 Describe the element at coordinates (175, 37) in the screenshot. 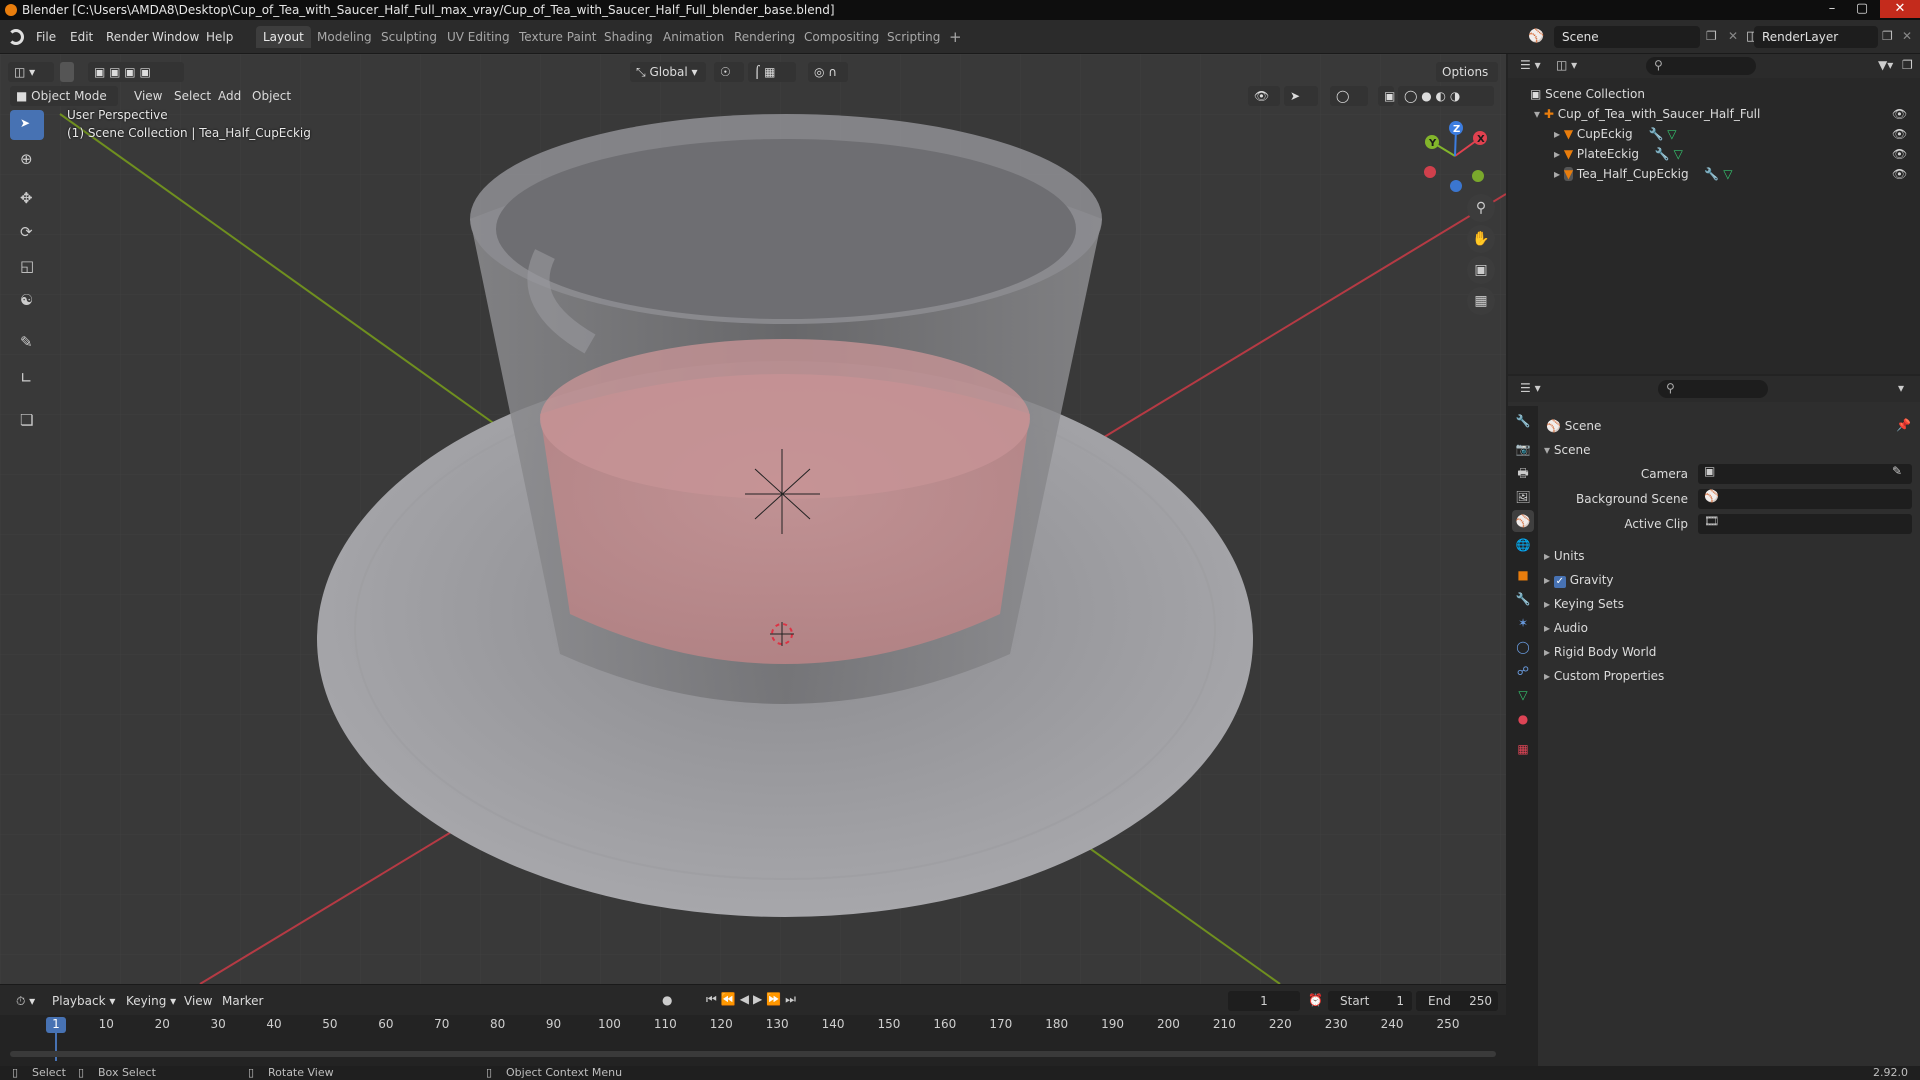

I see `menu-window: Window` at that location.